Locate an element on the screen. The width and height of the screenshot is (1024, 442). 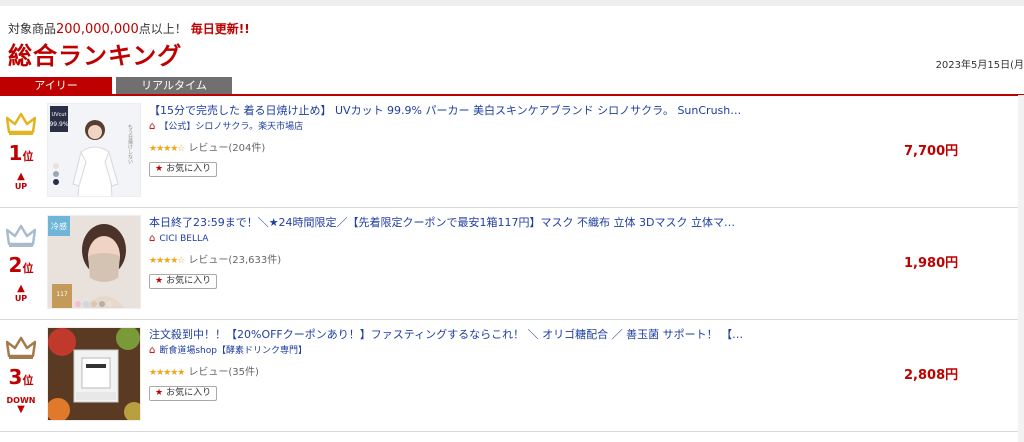
tagline-count: 200,000,000 is located at coordinates (97, 29).